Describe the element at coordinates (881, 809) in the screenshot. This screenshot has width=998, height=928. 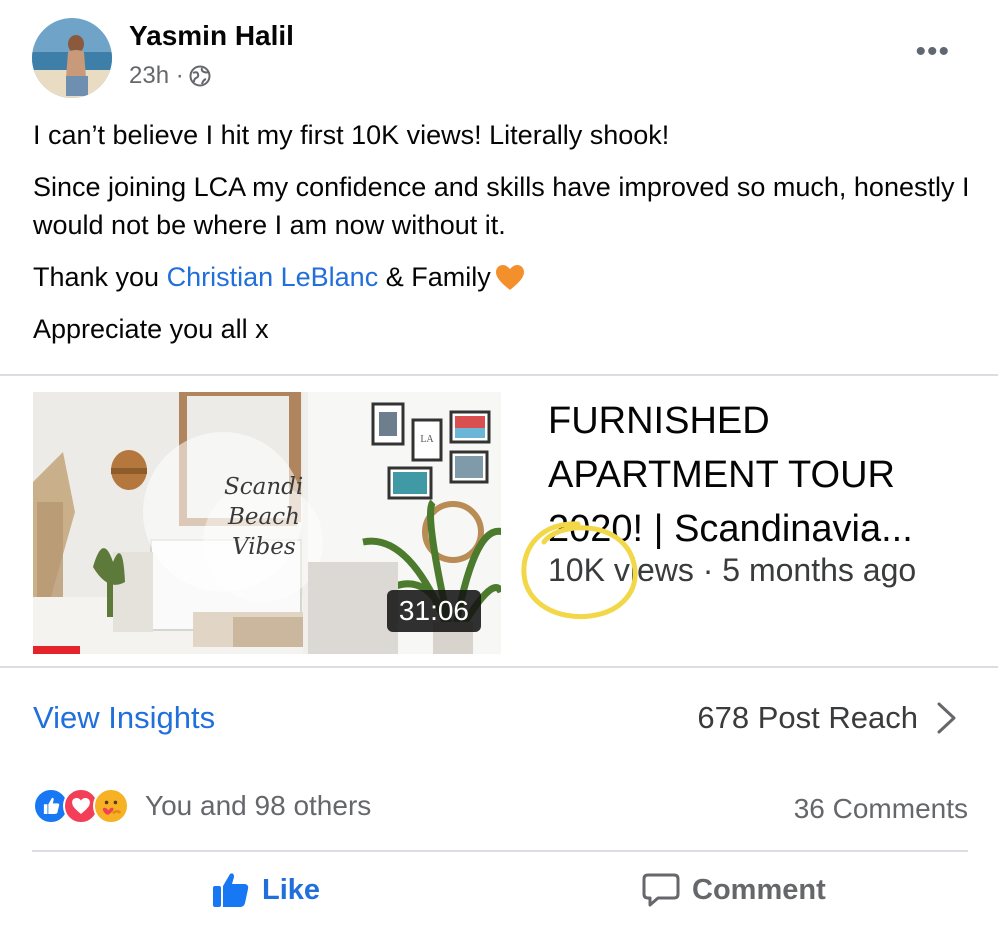
I see `comments-count-link: 36 Comments` at that location.